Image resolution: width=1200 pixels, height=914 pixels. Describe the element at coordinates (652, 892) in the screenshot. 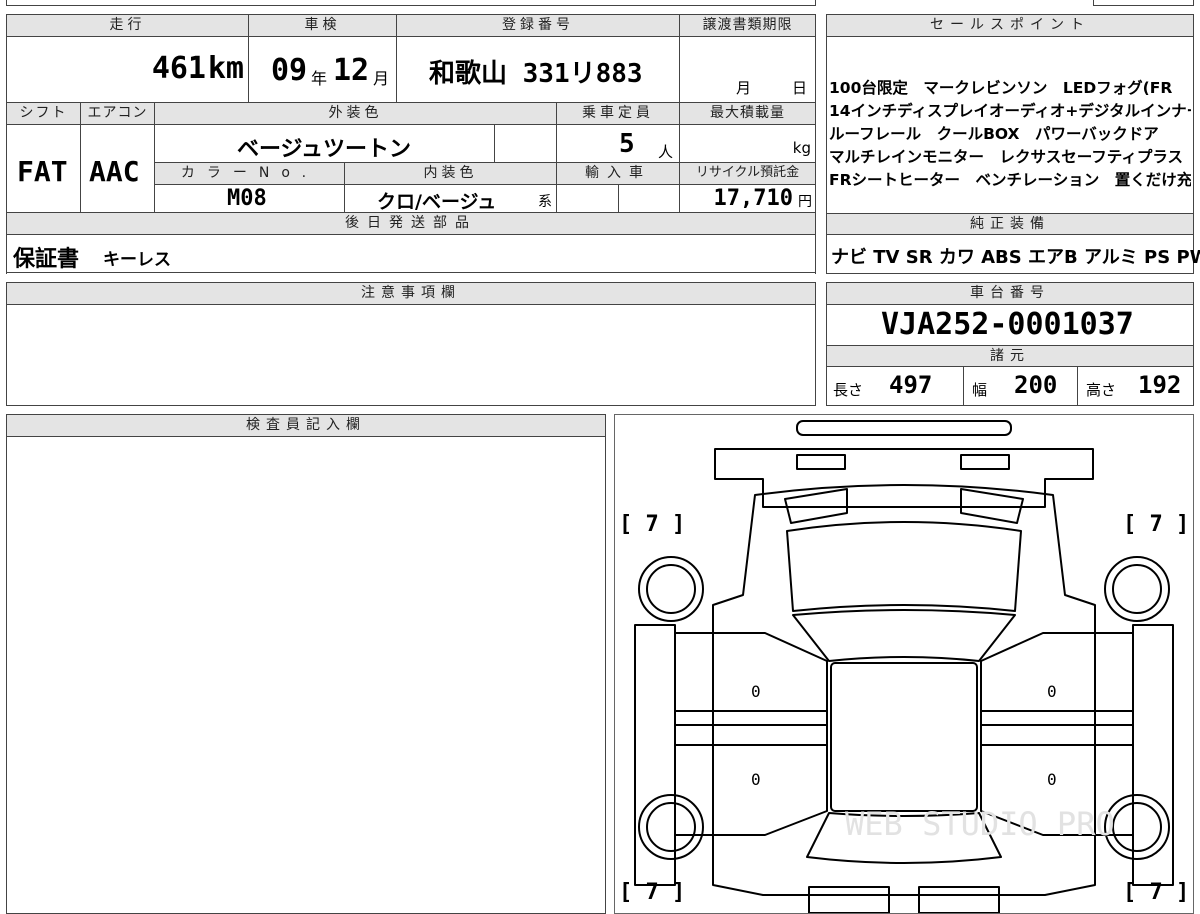

I see `tire-mark-rear-left: [ 7 ]` at that location.